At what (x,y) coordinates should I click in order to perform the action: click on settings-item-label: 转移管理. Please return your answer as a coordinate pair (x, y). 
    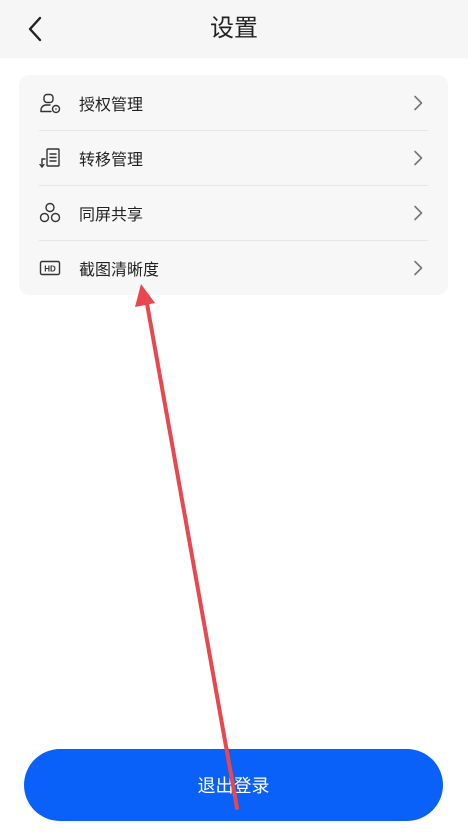
    Looking at the image, I should click on (111, 159).